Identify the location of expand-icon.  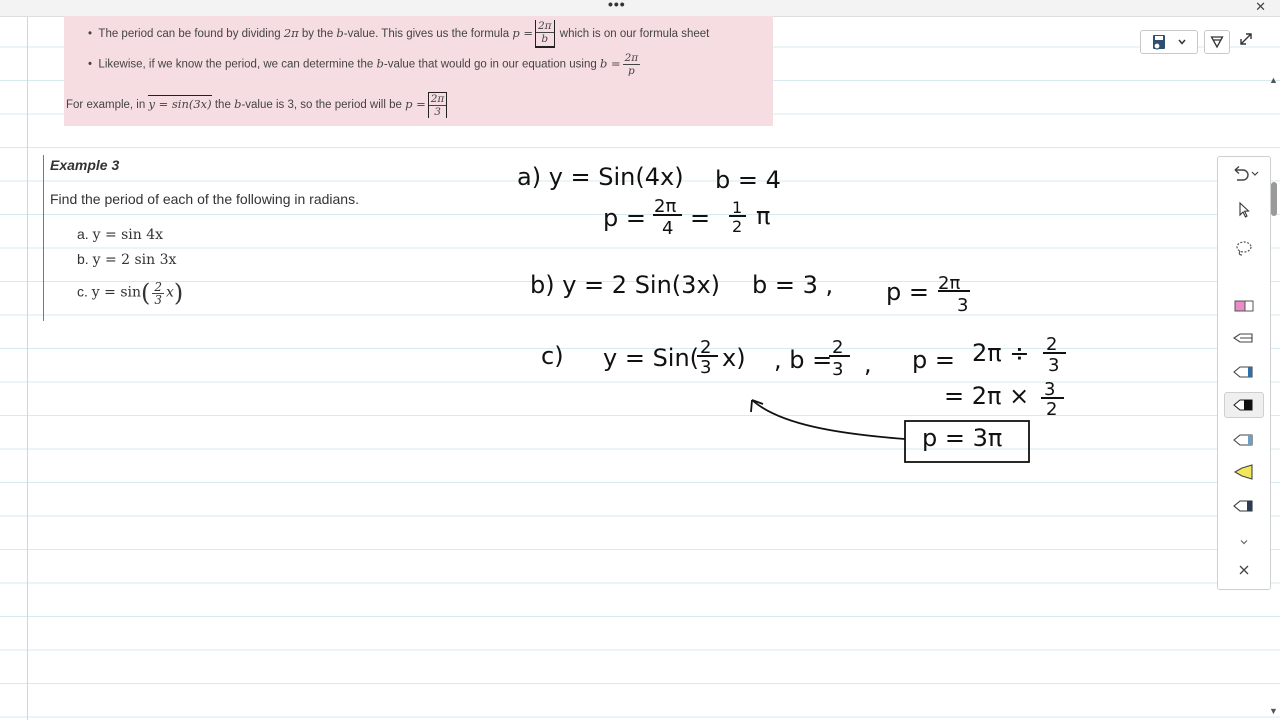
(1246, 39).